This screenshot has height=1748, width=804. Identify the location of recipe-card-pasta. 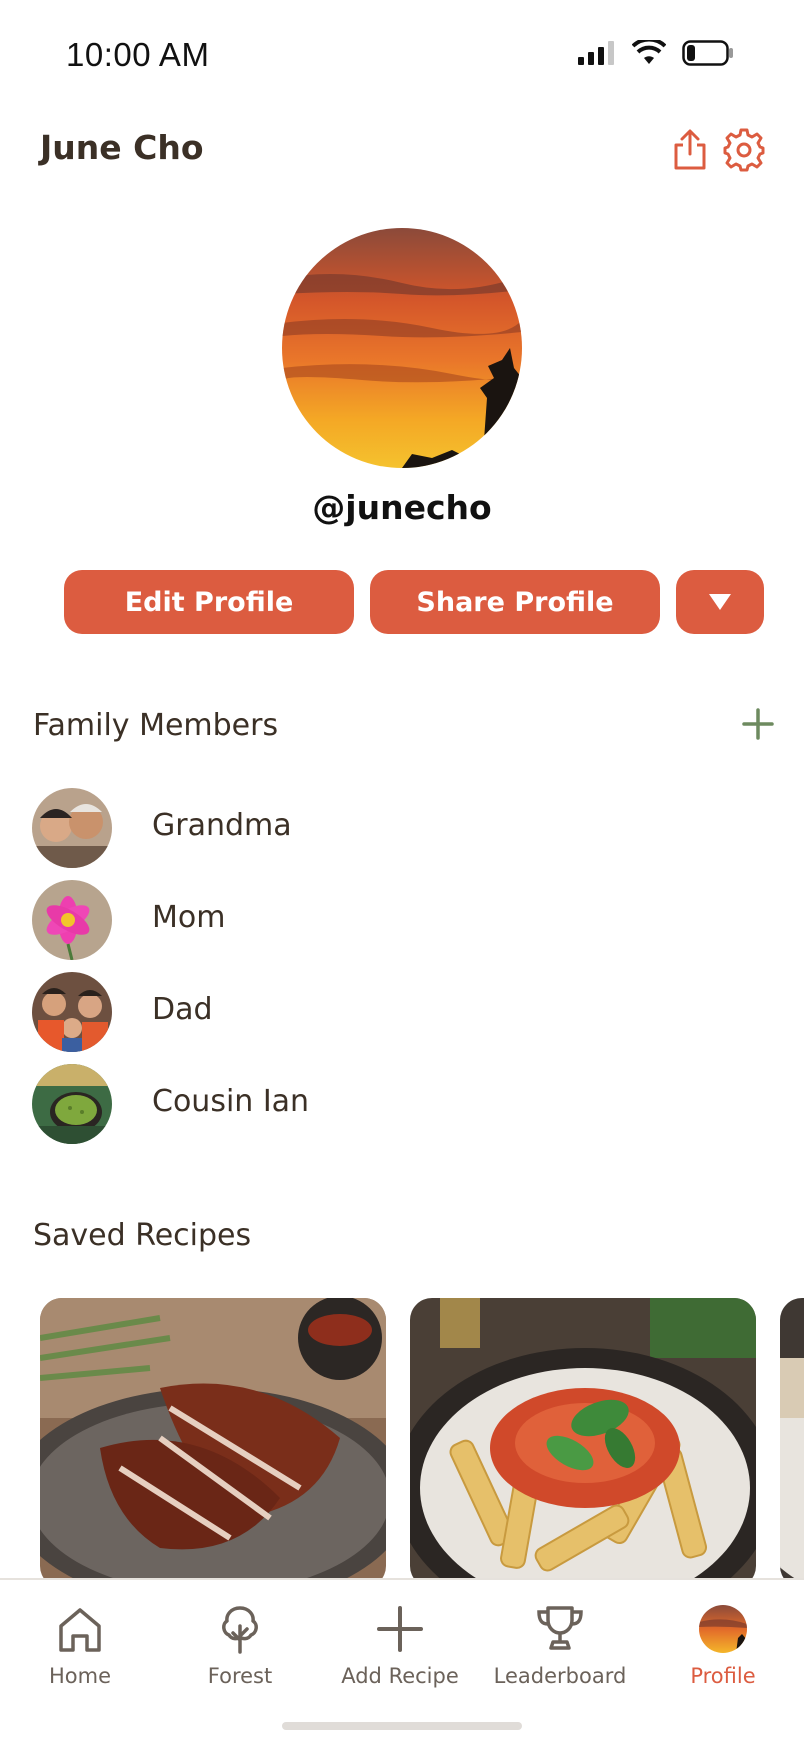
(583, 1438).